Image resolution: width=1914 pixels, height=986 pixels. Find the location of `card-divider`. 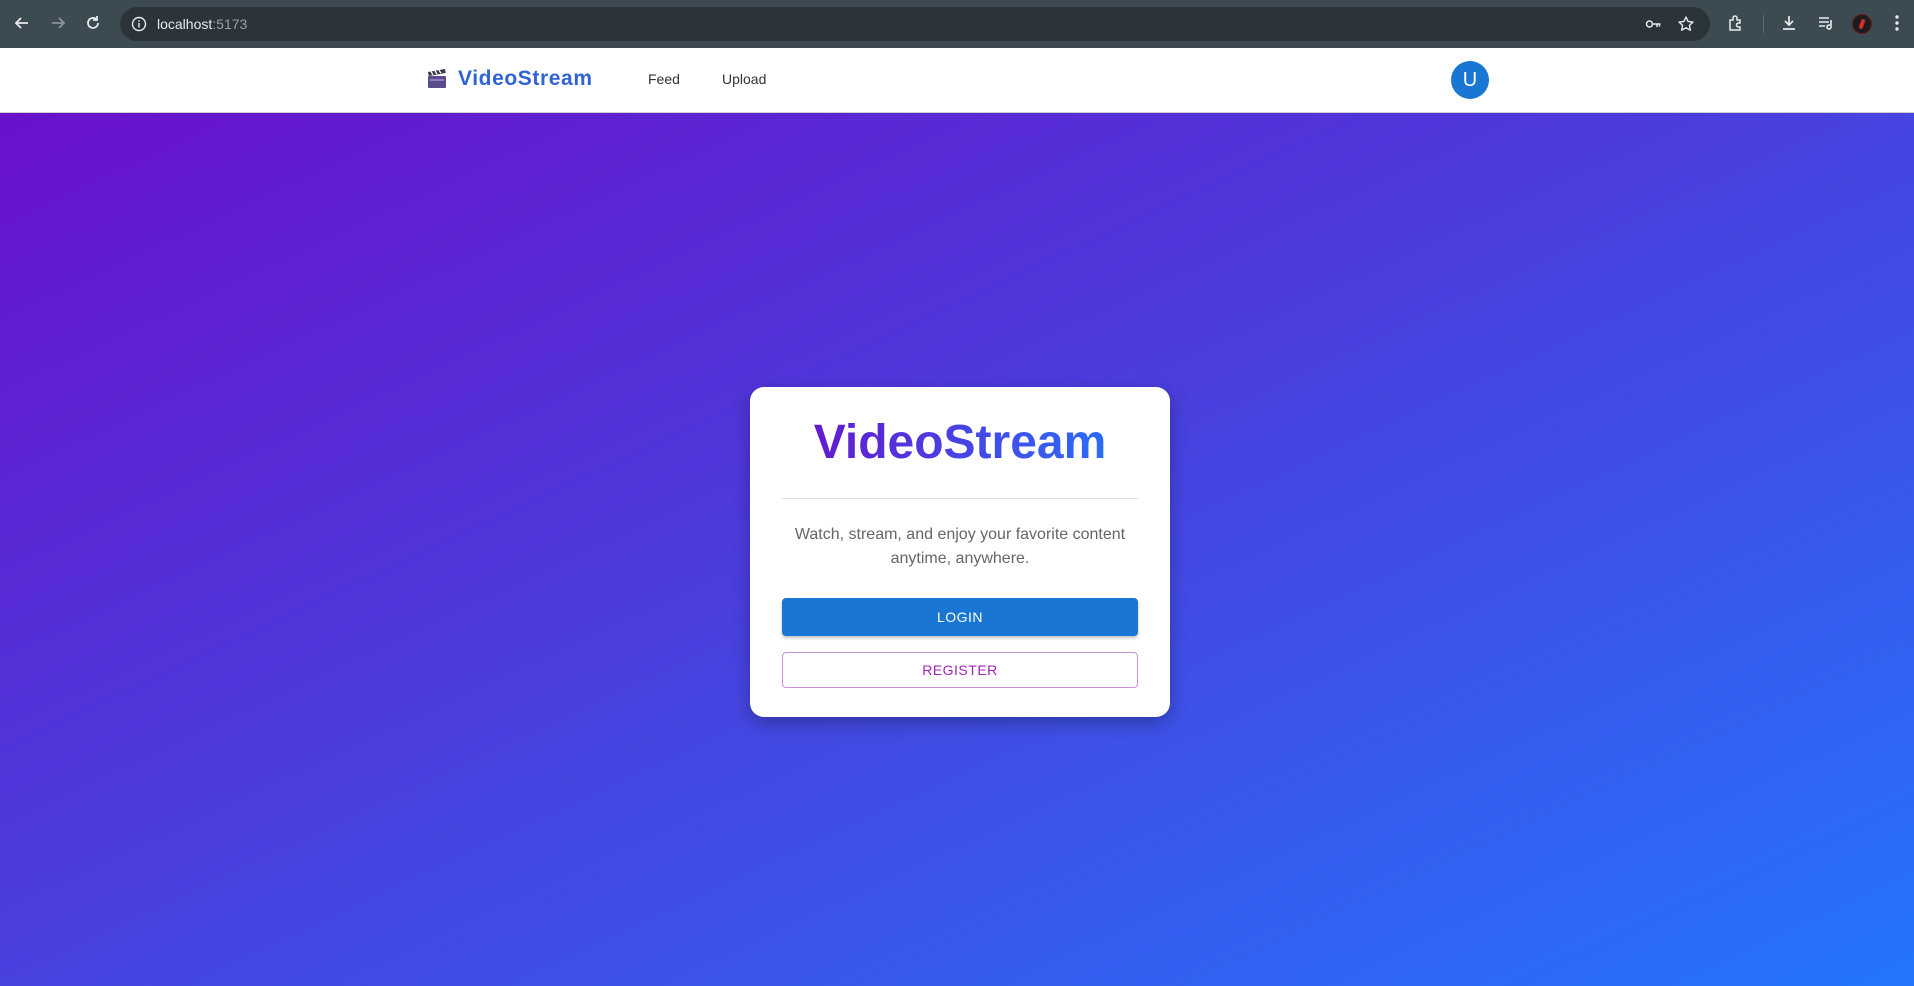

card-divider is located at coordinates (960, 498).